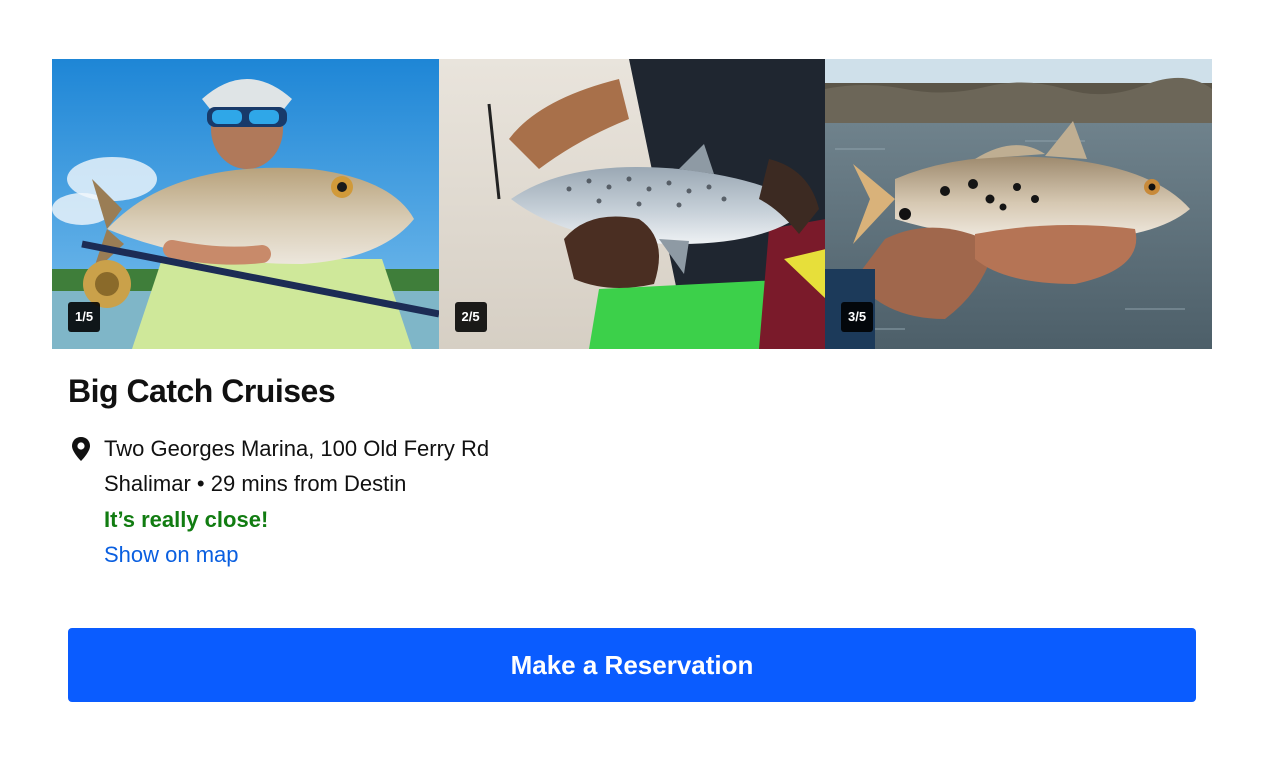 The width and height of the screenshot is (1270, 760). What do you see at coordinates (186, 519) in the screenshot?
I see `proximity-note: It’s really close!` at bounding box center [186, 519].